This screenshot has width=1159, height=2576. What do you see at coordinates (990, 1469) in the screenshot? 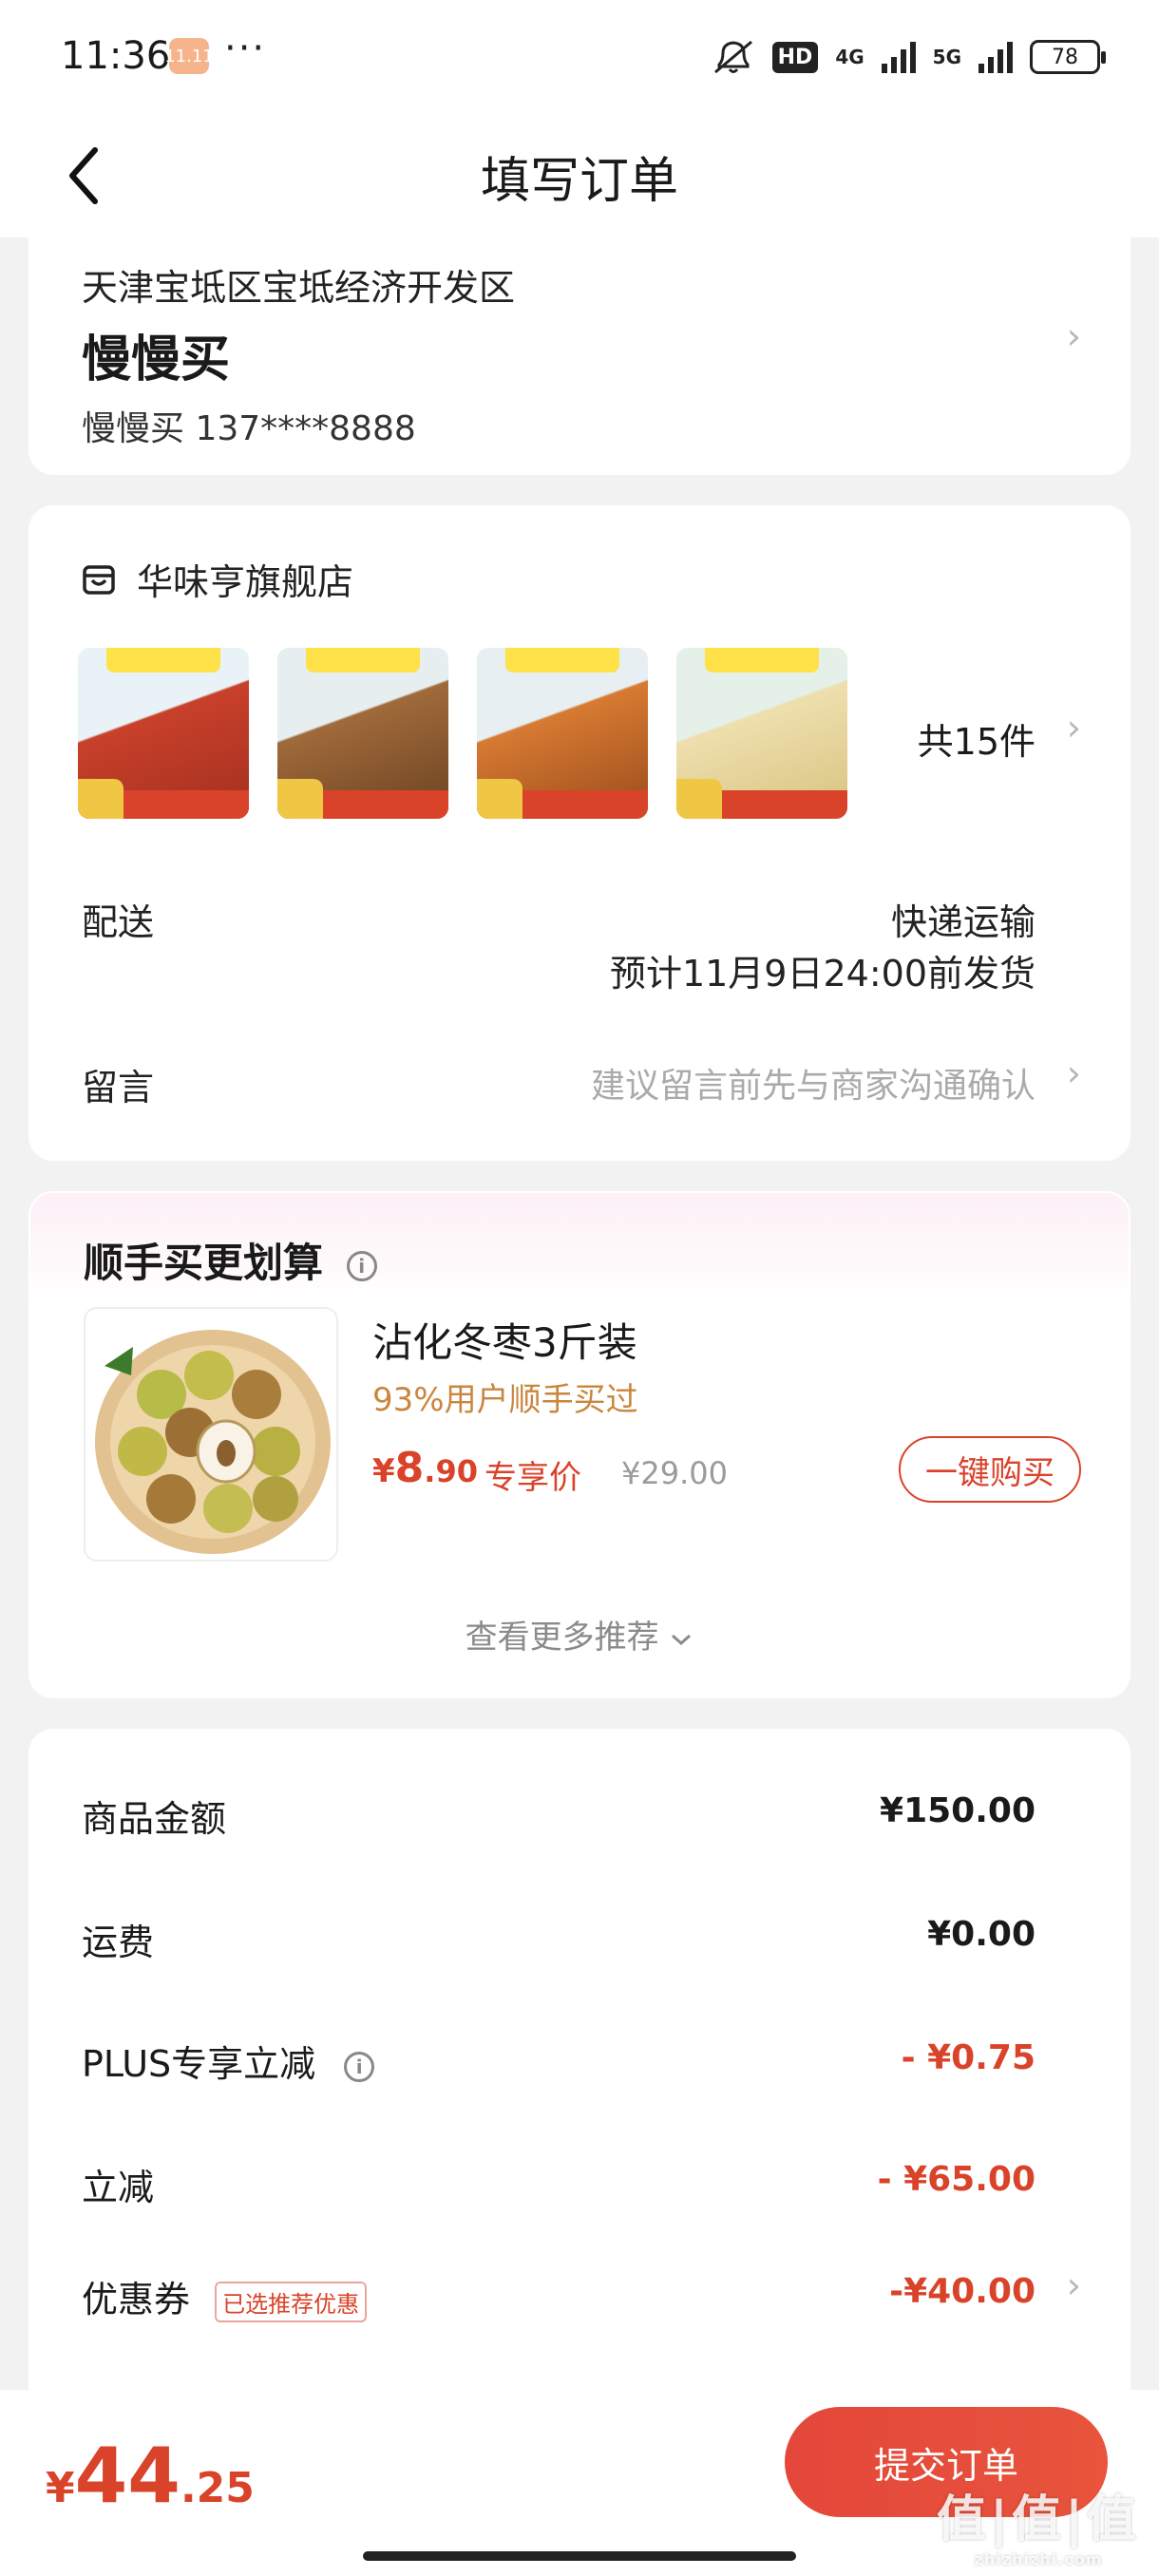
I see `one-click-buy-button: 一键购买` at bounding box center [990, 1469].